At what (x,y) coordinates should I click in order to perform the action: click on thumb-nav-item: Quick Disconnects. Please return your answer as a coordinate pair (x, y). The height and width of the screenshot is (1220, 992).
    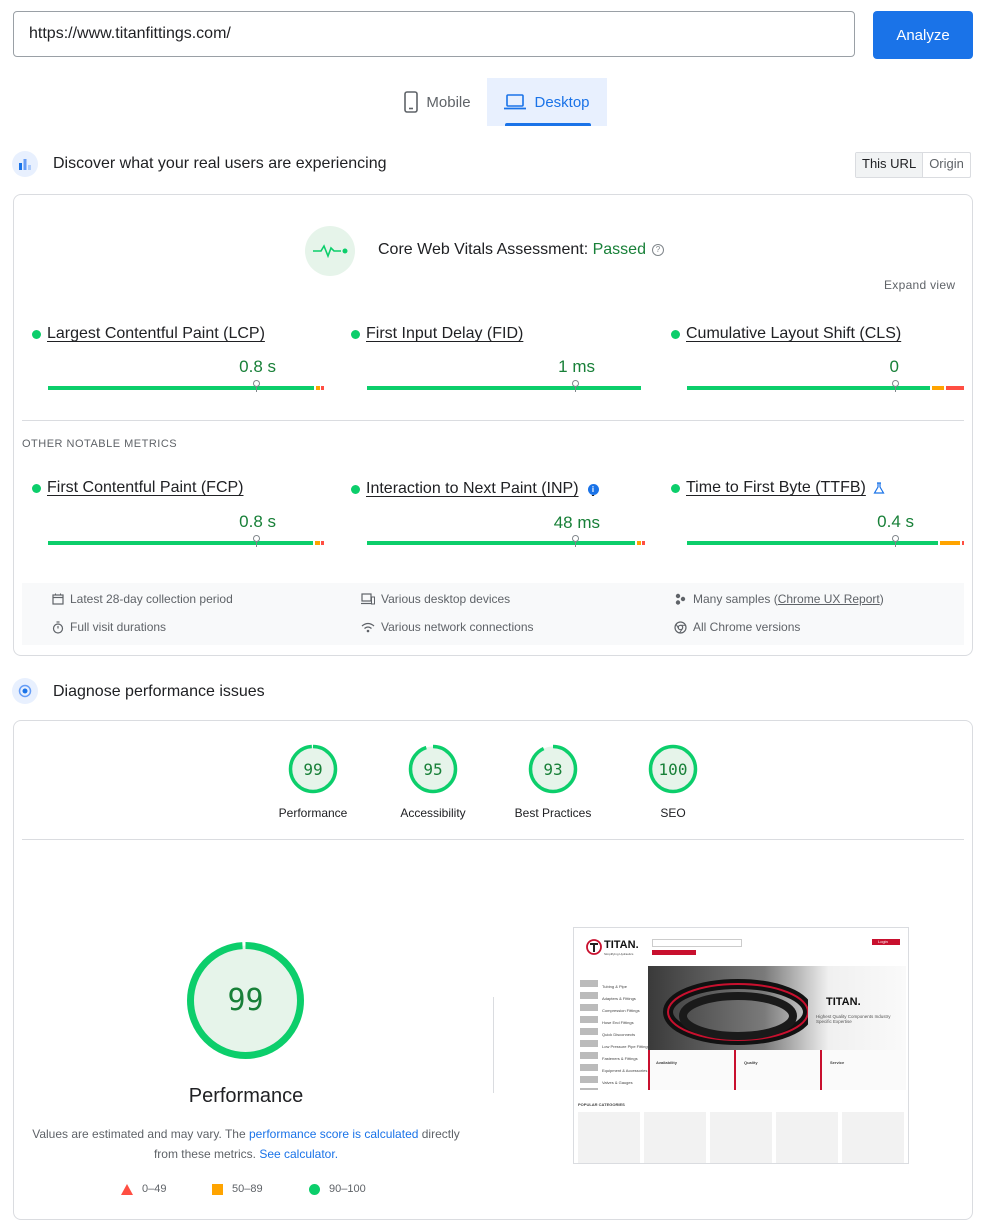
    Looking at the image, I should click on (619, 1034).